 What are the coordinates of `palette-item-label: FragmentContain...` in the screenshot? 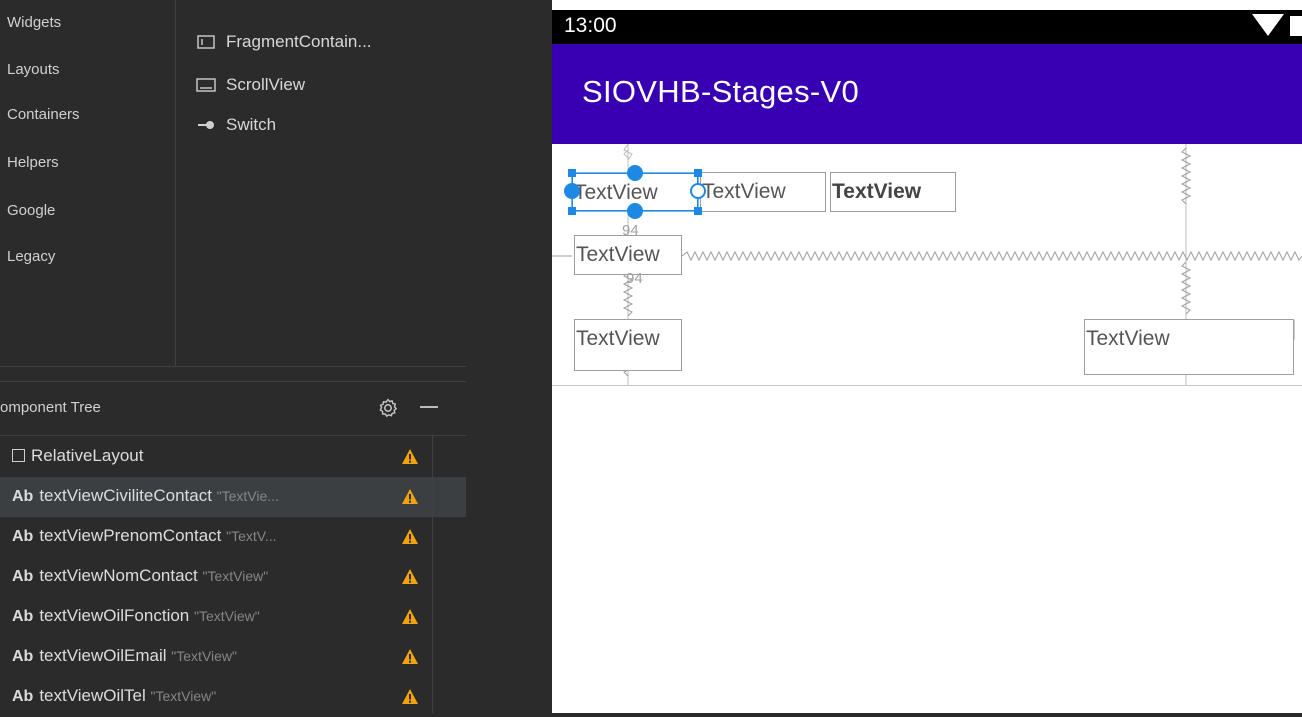 It's located at (299, 41).